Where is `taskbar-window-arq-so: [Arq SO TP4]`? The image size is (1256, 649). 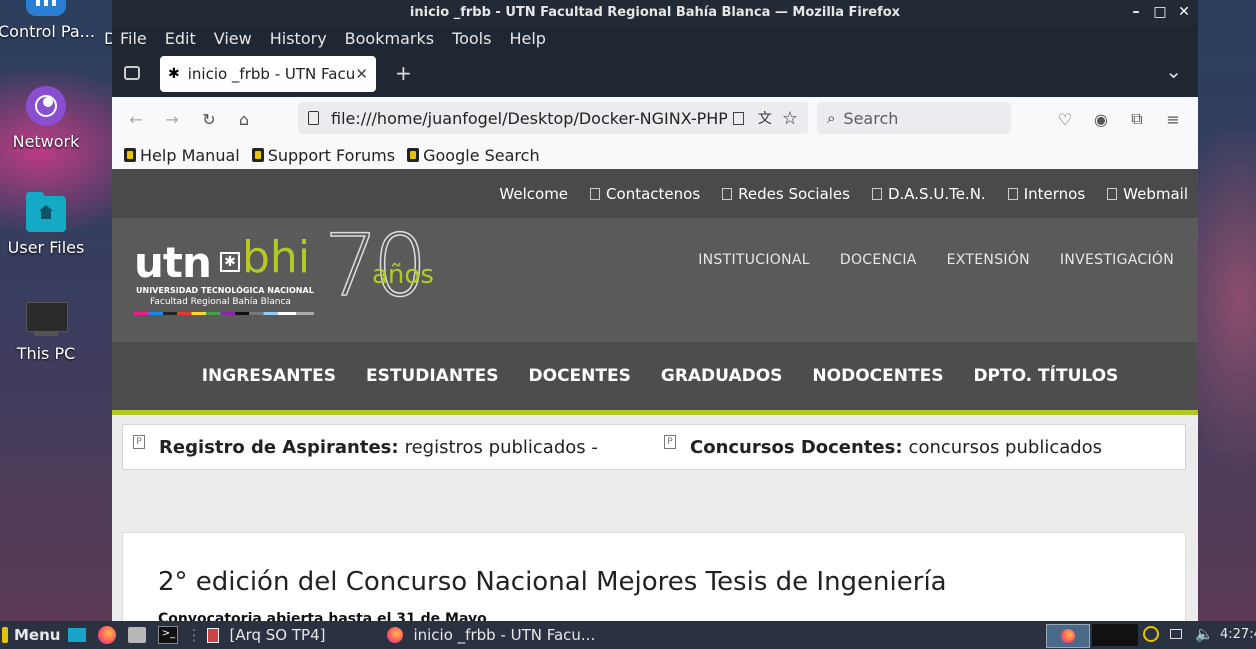 taskbar-window-arq-so: [Arq SO TP4] is located at coordinates (297, 635).